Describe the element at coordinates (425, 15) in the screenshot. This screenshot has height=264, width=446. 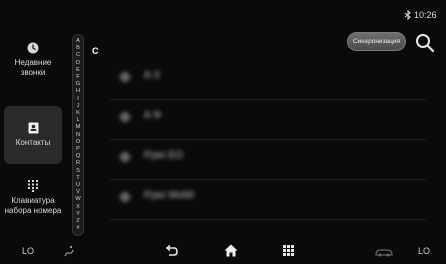
I see `clock: 10:26` at that location.